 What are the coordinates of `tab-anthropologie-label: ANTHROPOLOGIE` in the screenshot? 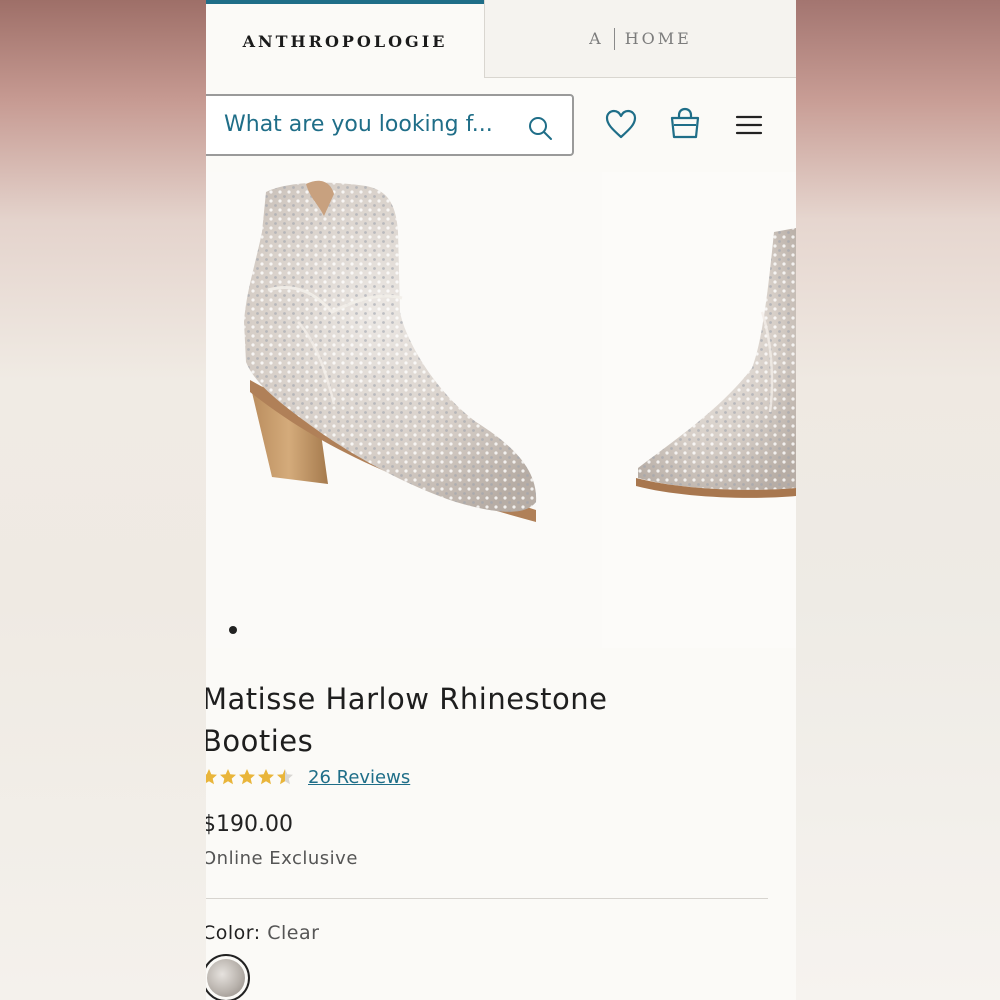 It's located at (345, 41).